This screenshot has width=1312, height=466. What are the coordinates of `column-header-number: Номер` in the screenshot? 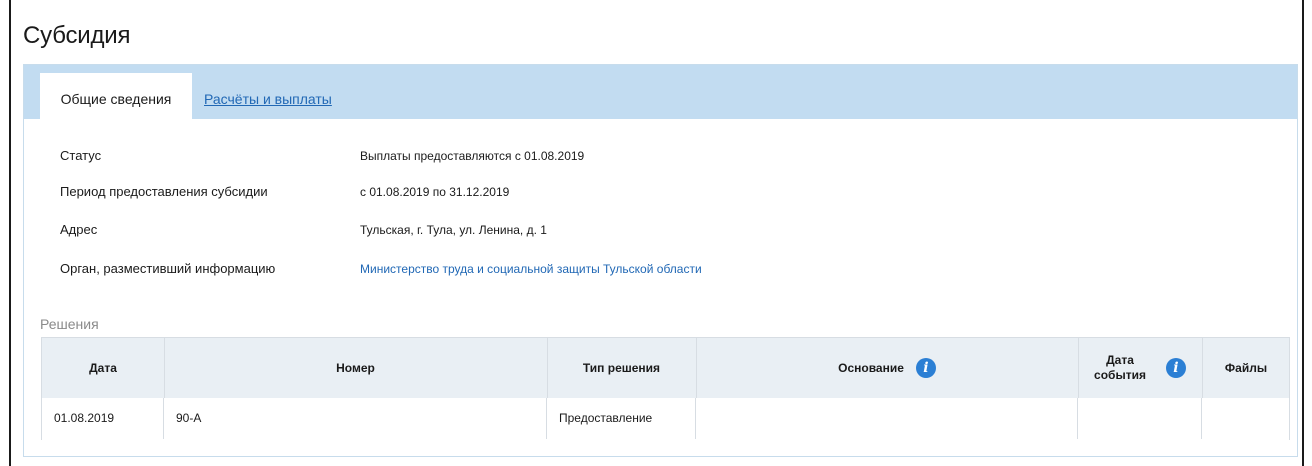 It's located at (355, 368).